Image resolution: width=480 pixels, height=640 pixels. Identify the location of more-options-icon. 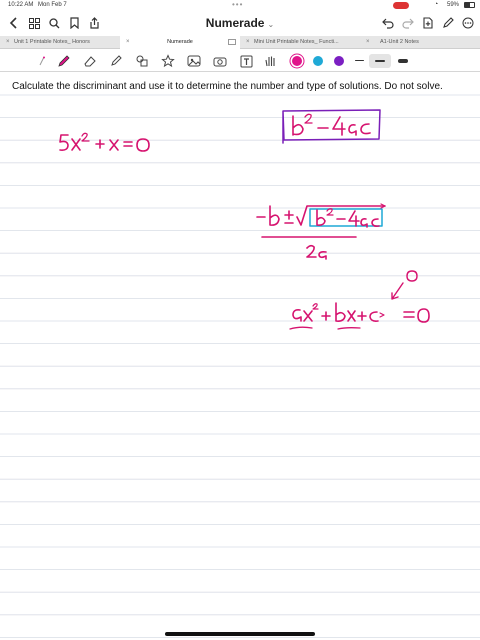
(468, 23).